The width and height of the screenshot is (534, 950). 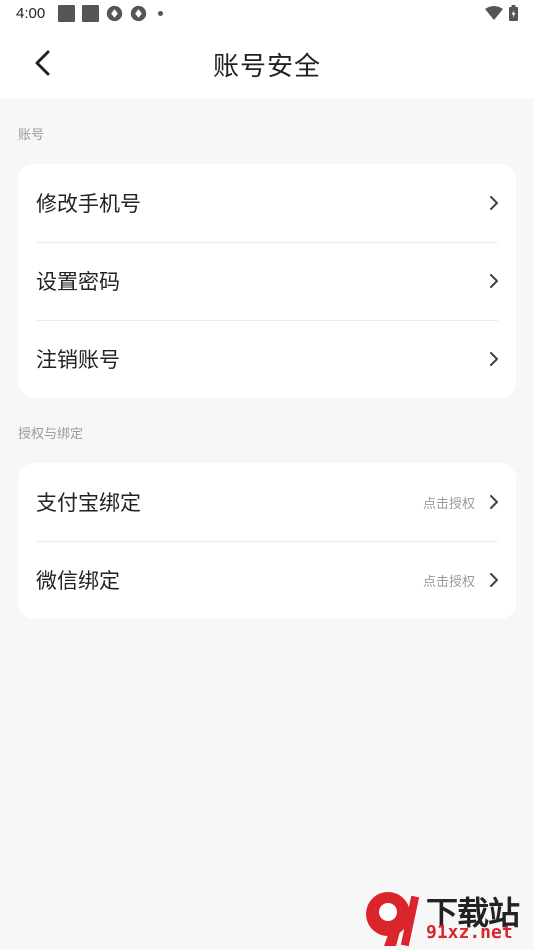 I want to click on status-time: 4:00, so click(x=31, y=13).